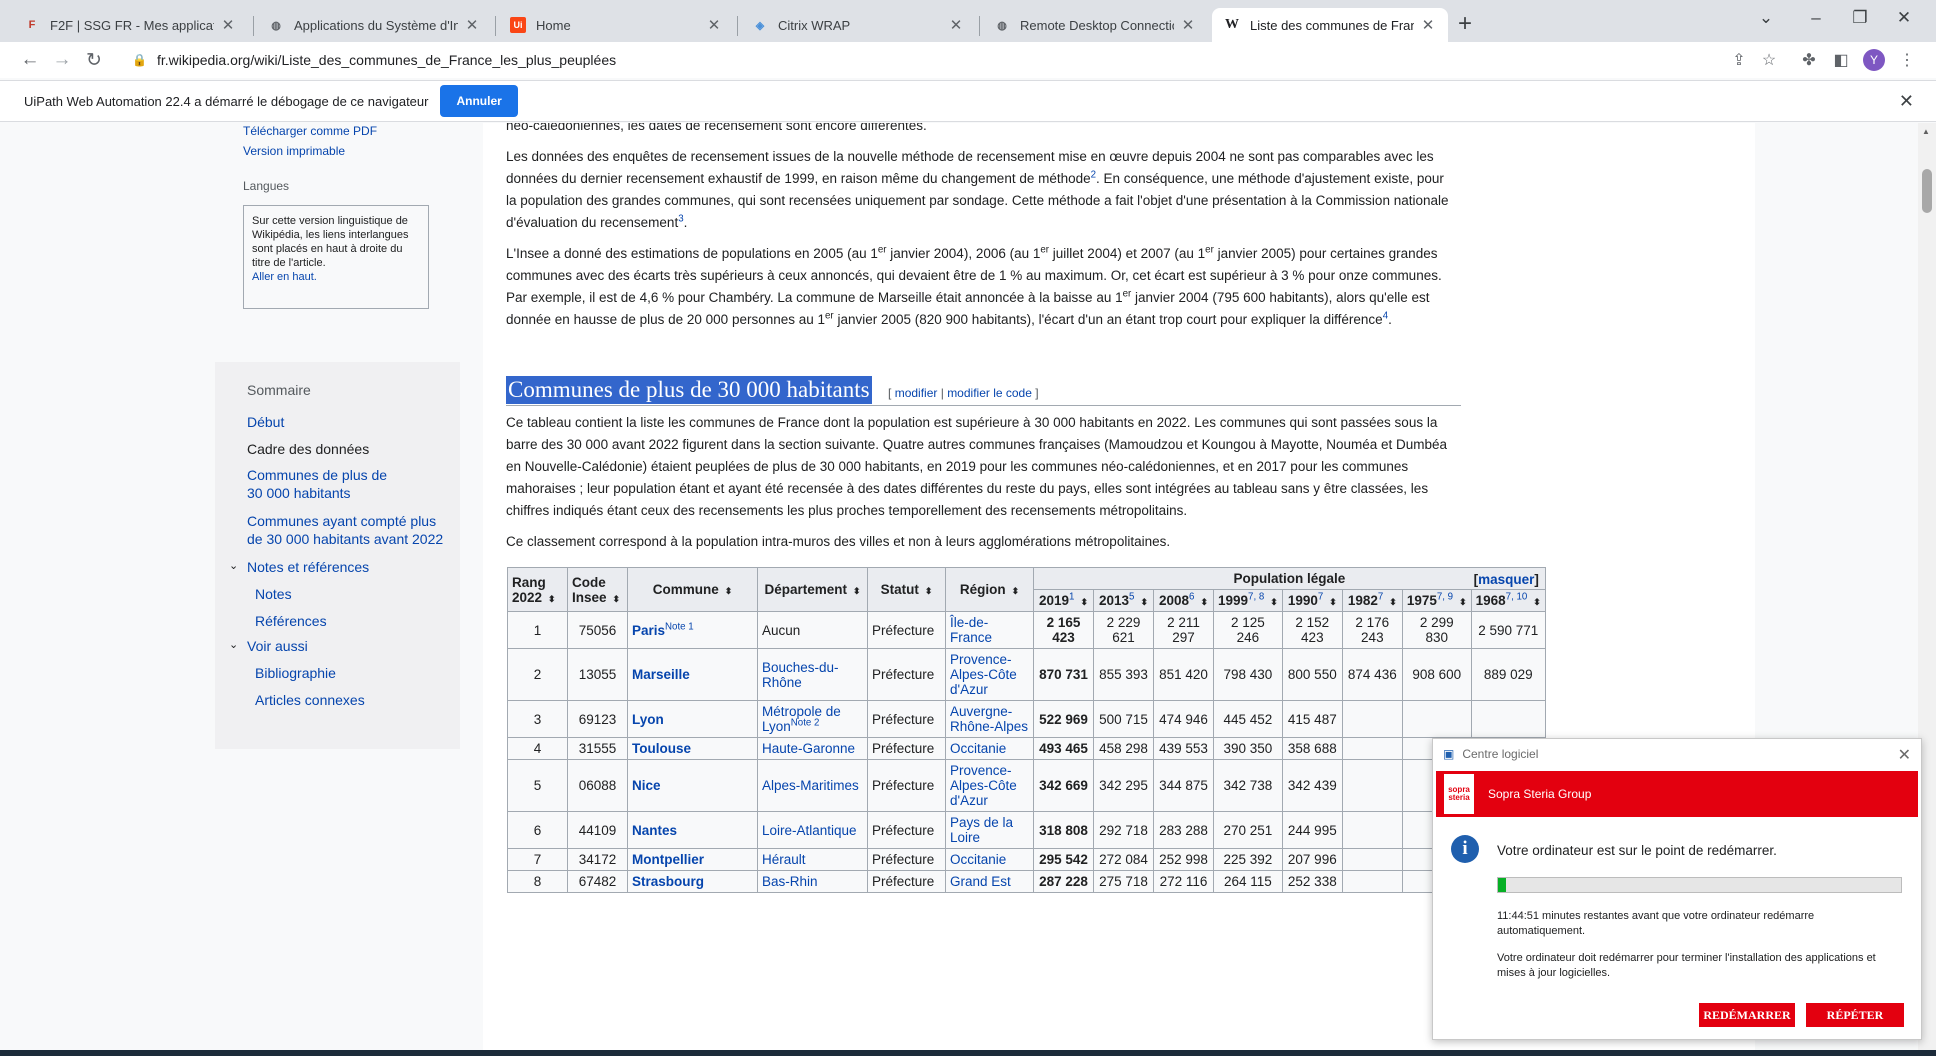 Image resolution: width=1936 pixels, height=1056 pixels. What do you see at coordinates (812, 589) in the screenshot?
I see `col-departement: Département ⬍` at bounding box center [812, 589].